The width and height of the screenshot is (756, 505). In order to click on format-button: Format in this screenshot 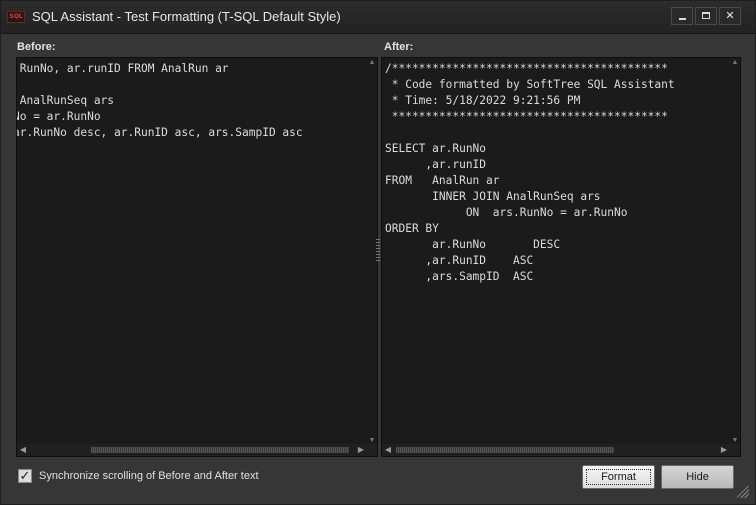, I will do `click(618, 477)`.